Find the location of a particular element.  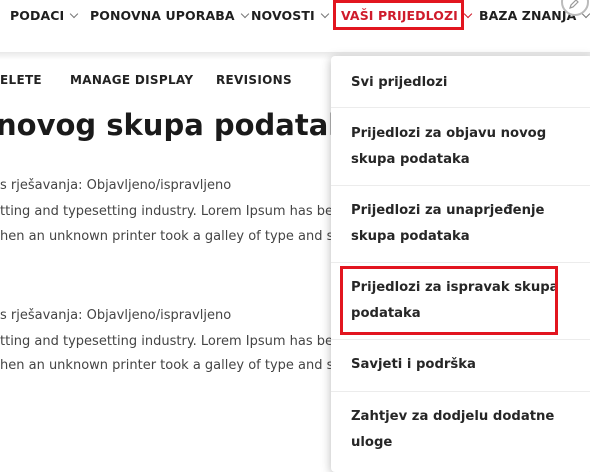

nav-highlight-box is located at coordinates (398, 15).